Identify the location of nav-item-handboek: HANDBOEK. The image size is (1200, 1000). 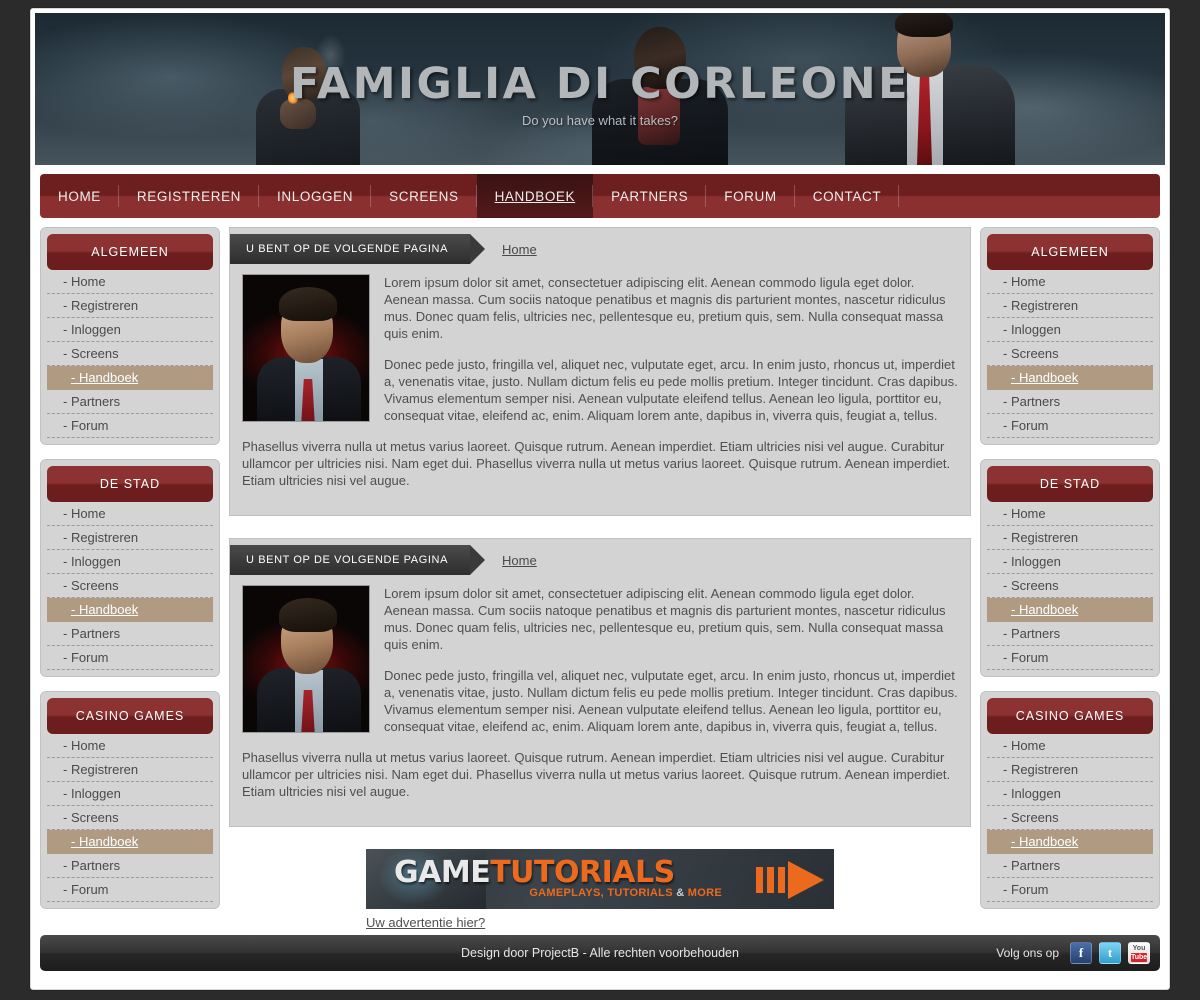
(535, 196).